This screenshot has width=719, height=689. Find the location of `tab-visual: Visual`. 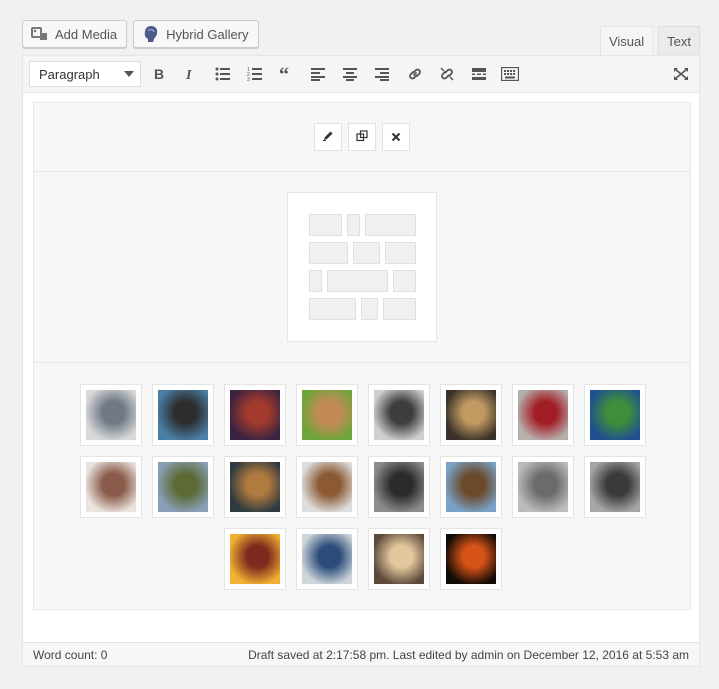

tab-visual: Visual is located at coordinates (626, 41).